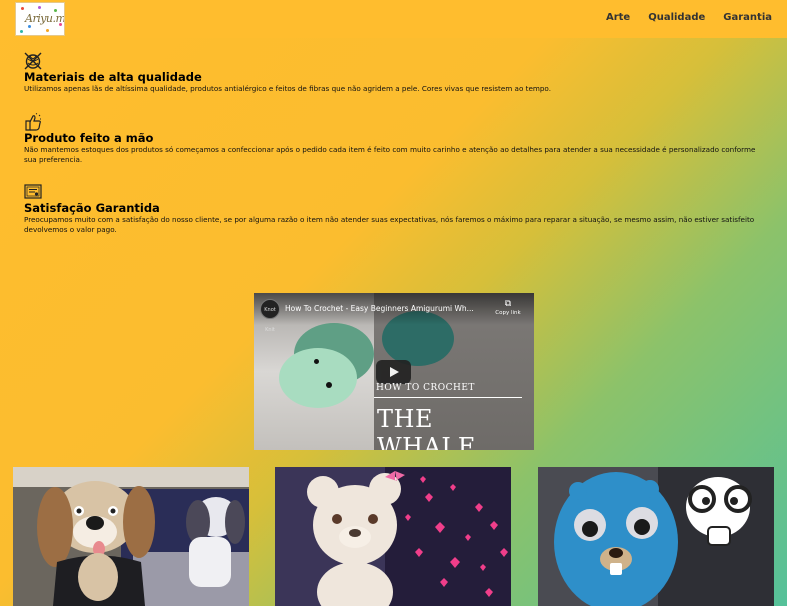 Image resolution: width=787 pixels, height=606 pixels. I want to click on gallery-image-dog, so click(131, 536).